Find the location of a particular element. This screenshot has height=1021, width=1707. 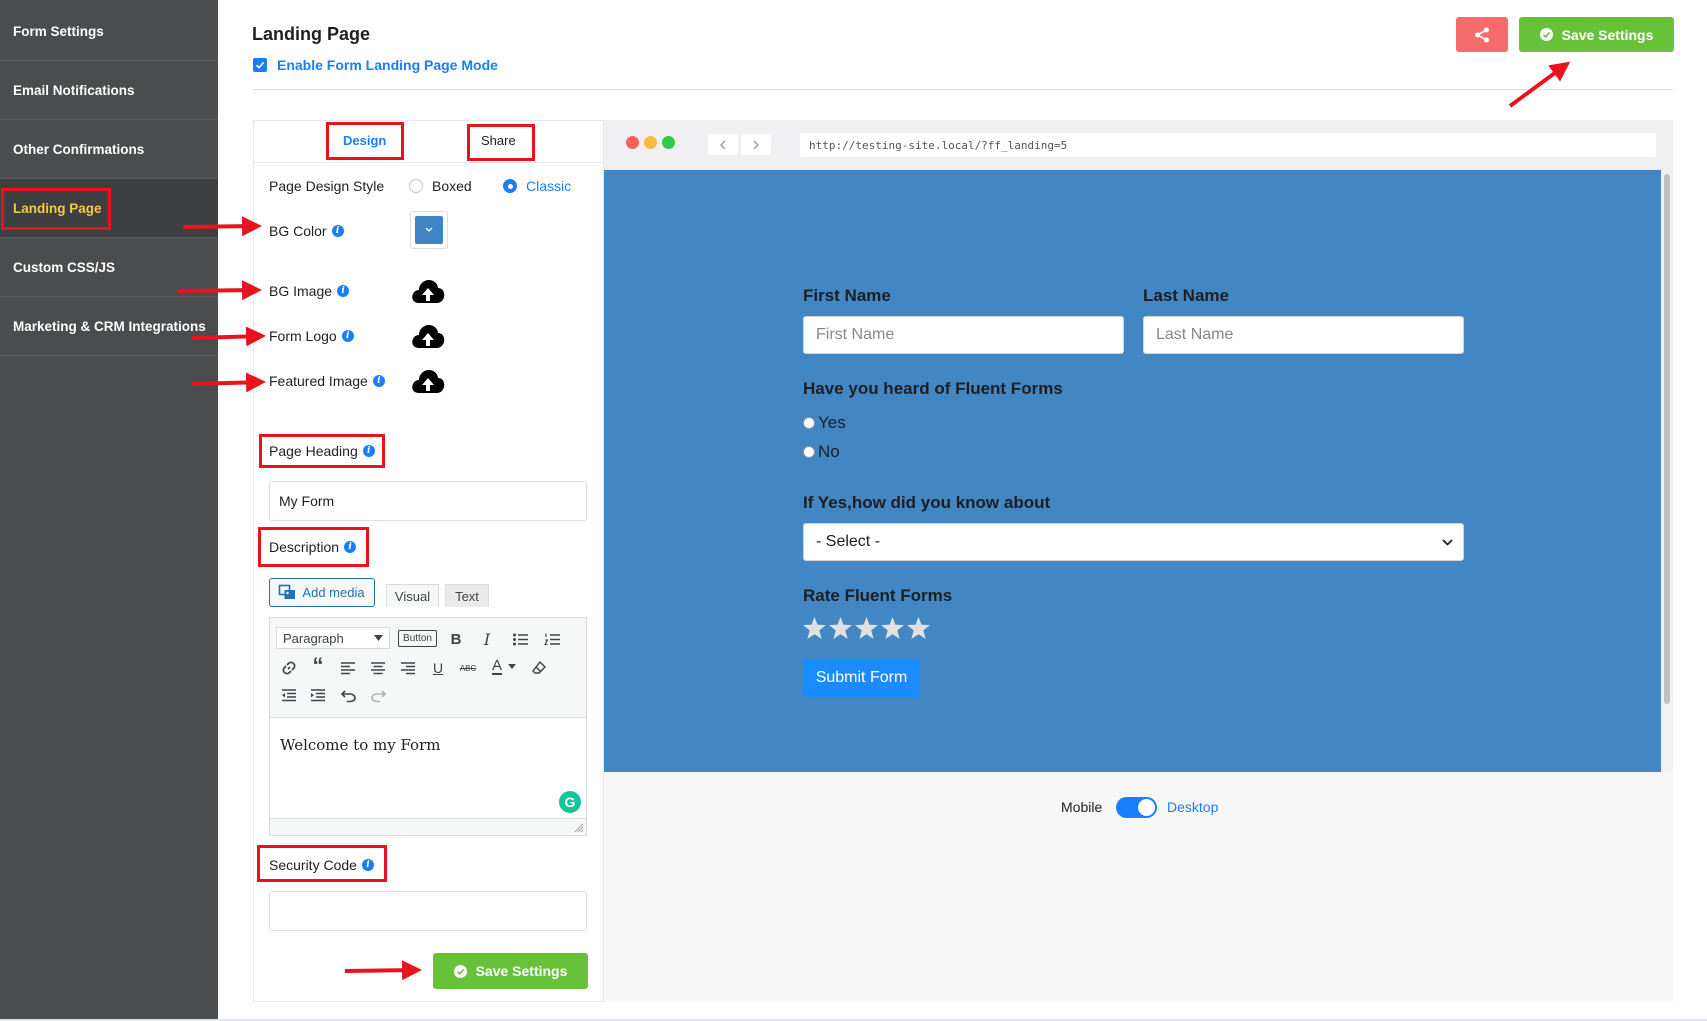

header-divider is located at coordinates (963, 89).